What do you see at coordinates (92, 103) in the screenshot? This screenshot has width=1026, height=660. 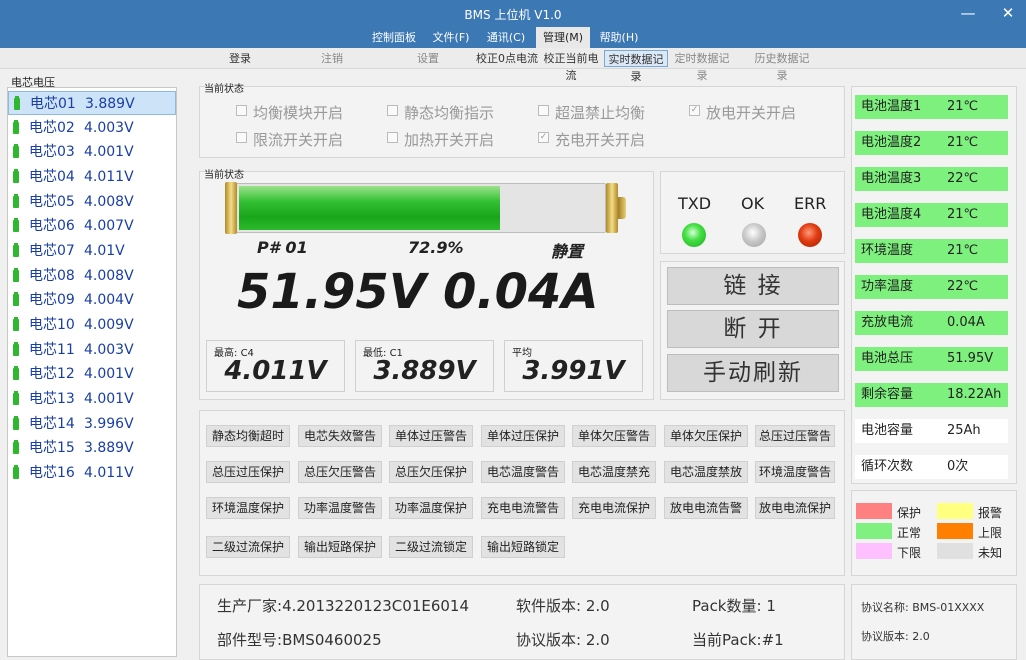 I see `list-item: 电芯01 3.889V` at bounding box center [92, 103].